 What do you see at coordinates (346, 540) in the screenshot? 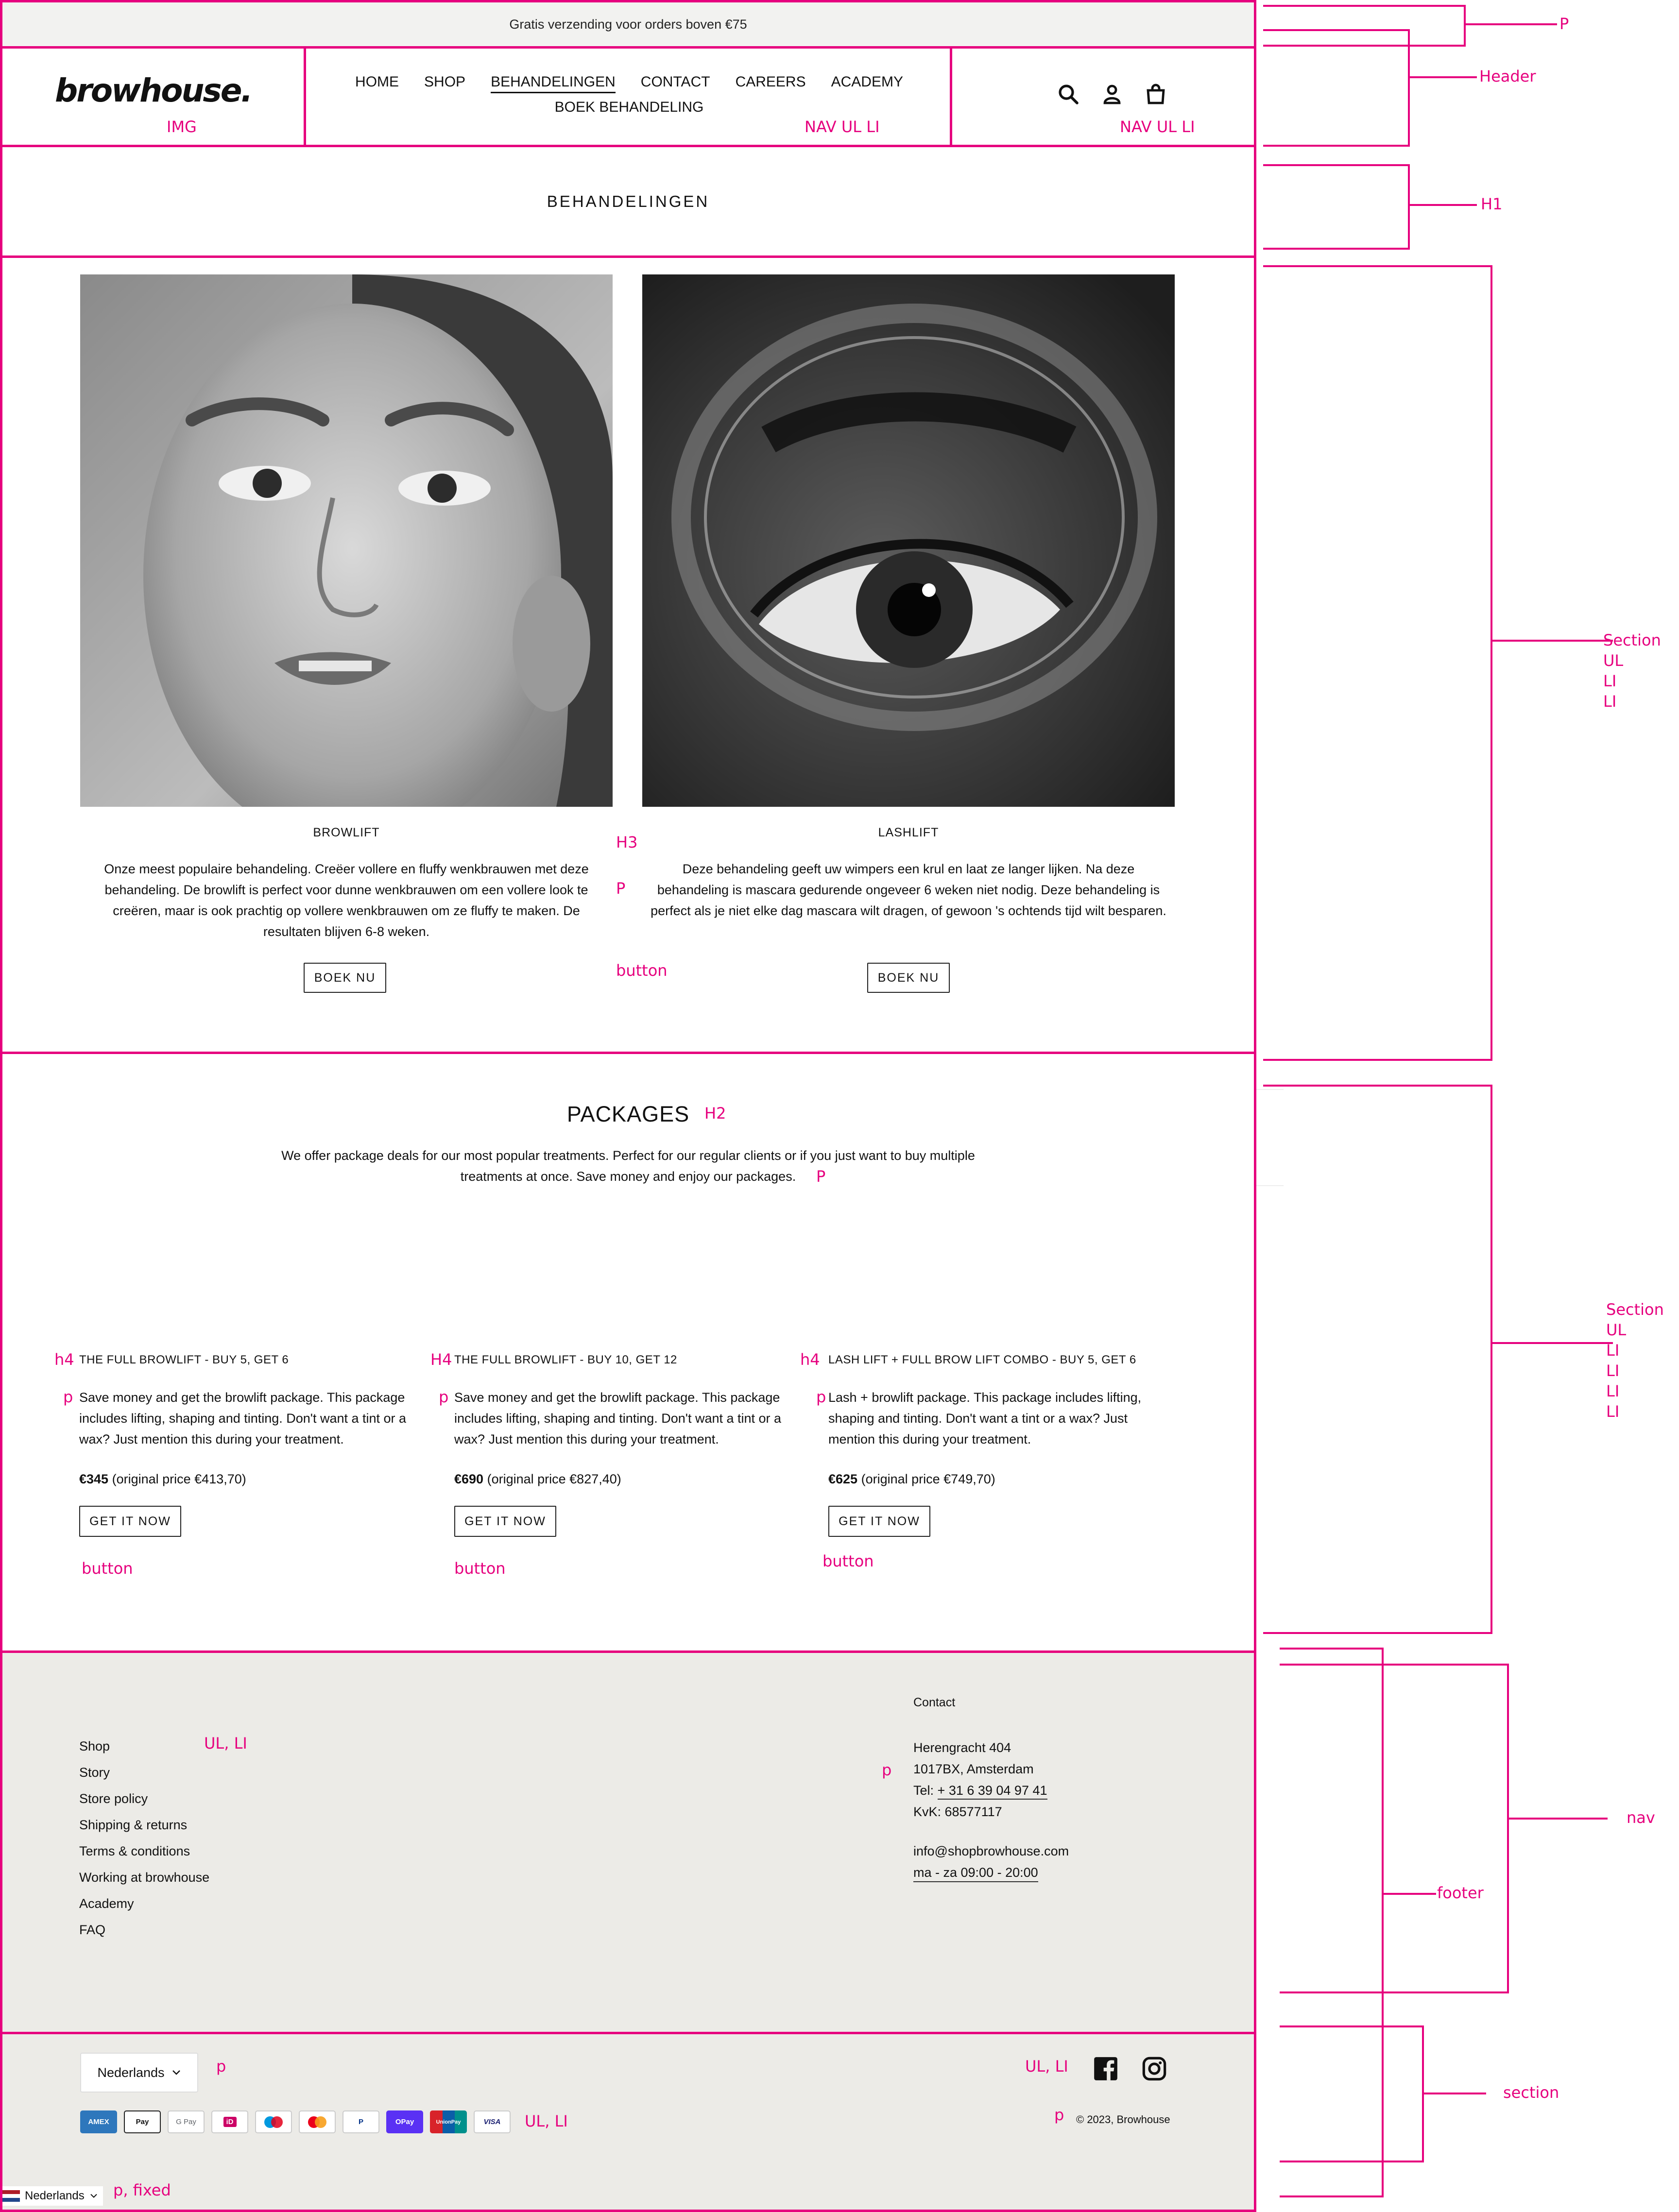
I see `browlift-photo` at bounding box center [346, 540].